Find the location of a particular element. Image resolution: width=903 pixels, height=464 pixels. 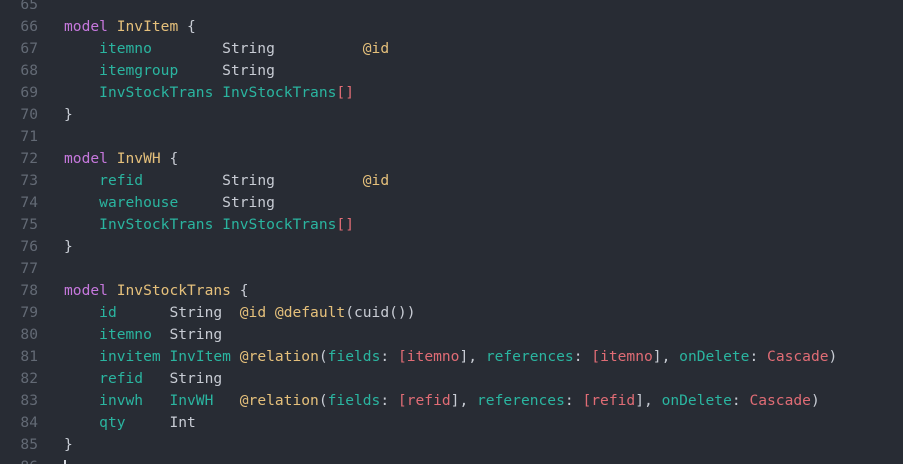

code-line: 65 is located at coordinates (451, 8).